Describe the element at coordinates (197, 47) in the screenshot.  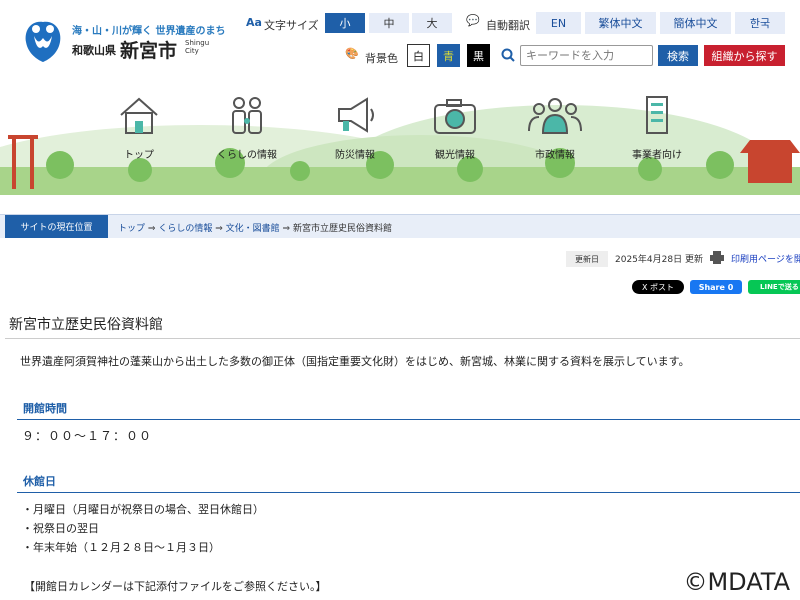
I see `city-name-en: Shingu City` at that location.